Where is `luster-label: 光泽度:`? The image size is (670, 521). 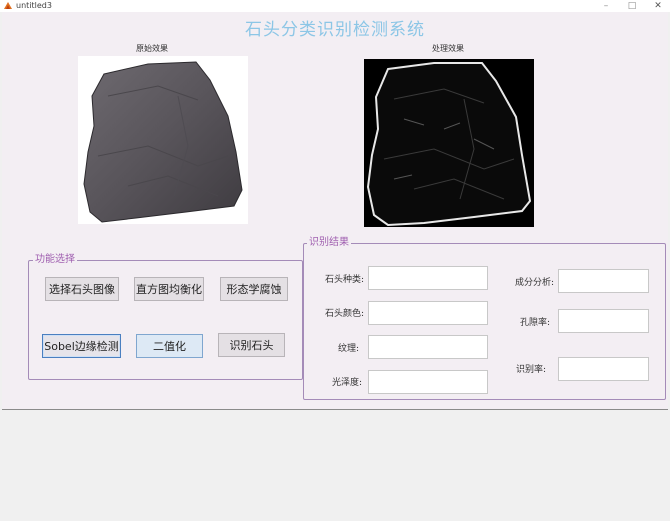 luster-label: 光泽度: is located at coordinates (346, 383).